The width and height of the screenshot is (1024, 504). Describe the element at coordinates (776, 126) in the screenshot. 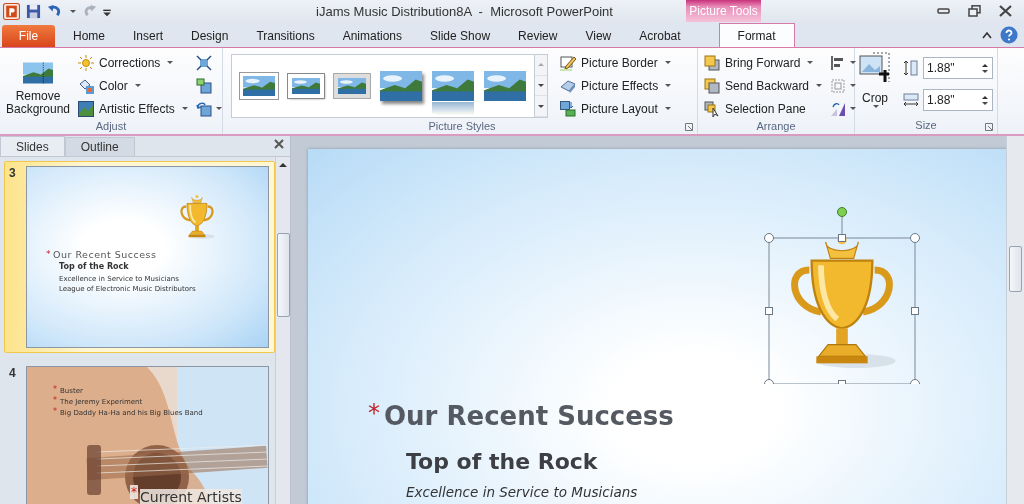

I see `group-label: Arrange` at that location.